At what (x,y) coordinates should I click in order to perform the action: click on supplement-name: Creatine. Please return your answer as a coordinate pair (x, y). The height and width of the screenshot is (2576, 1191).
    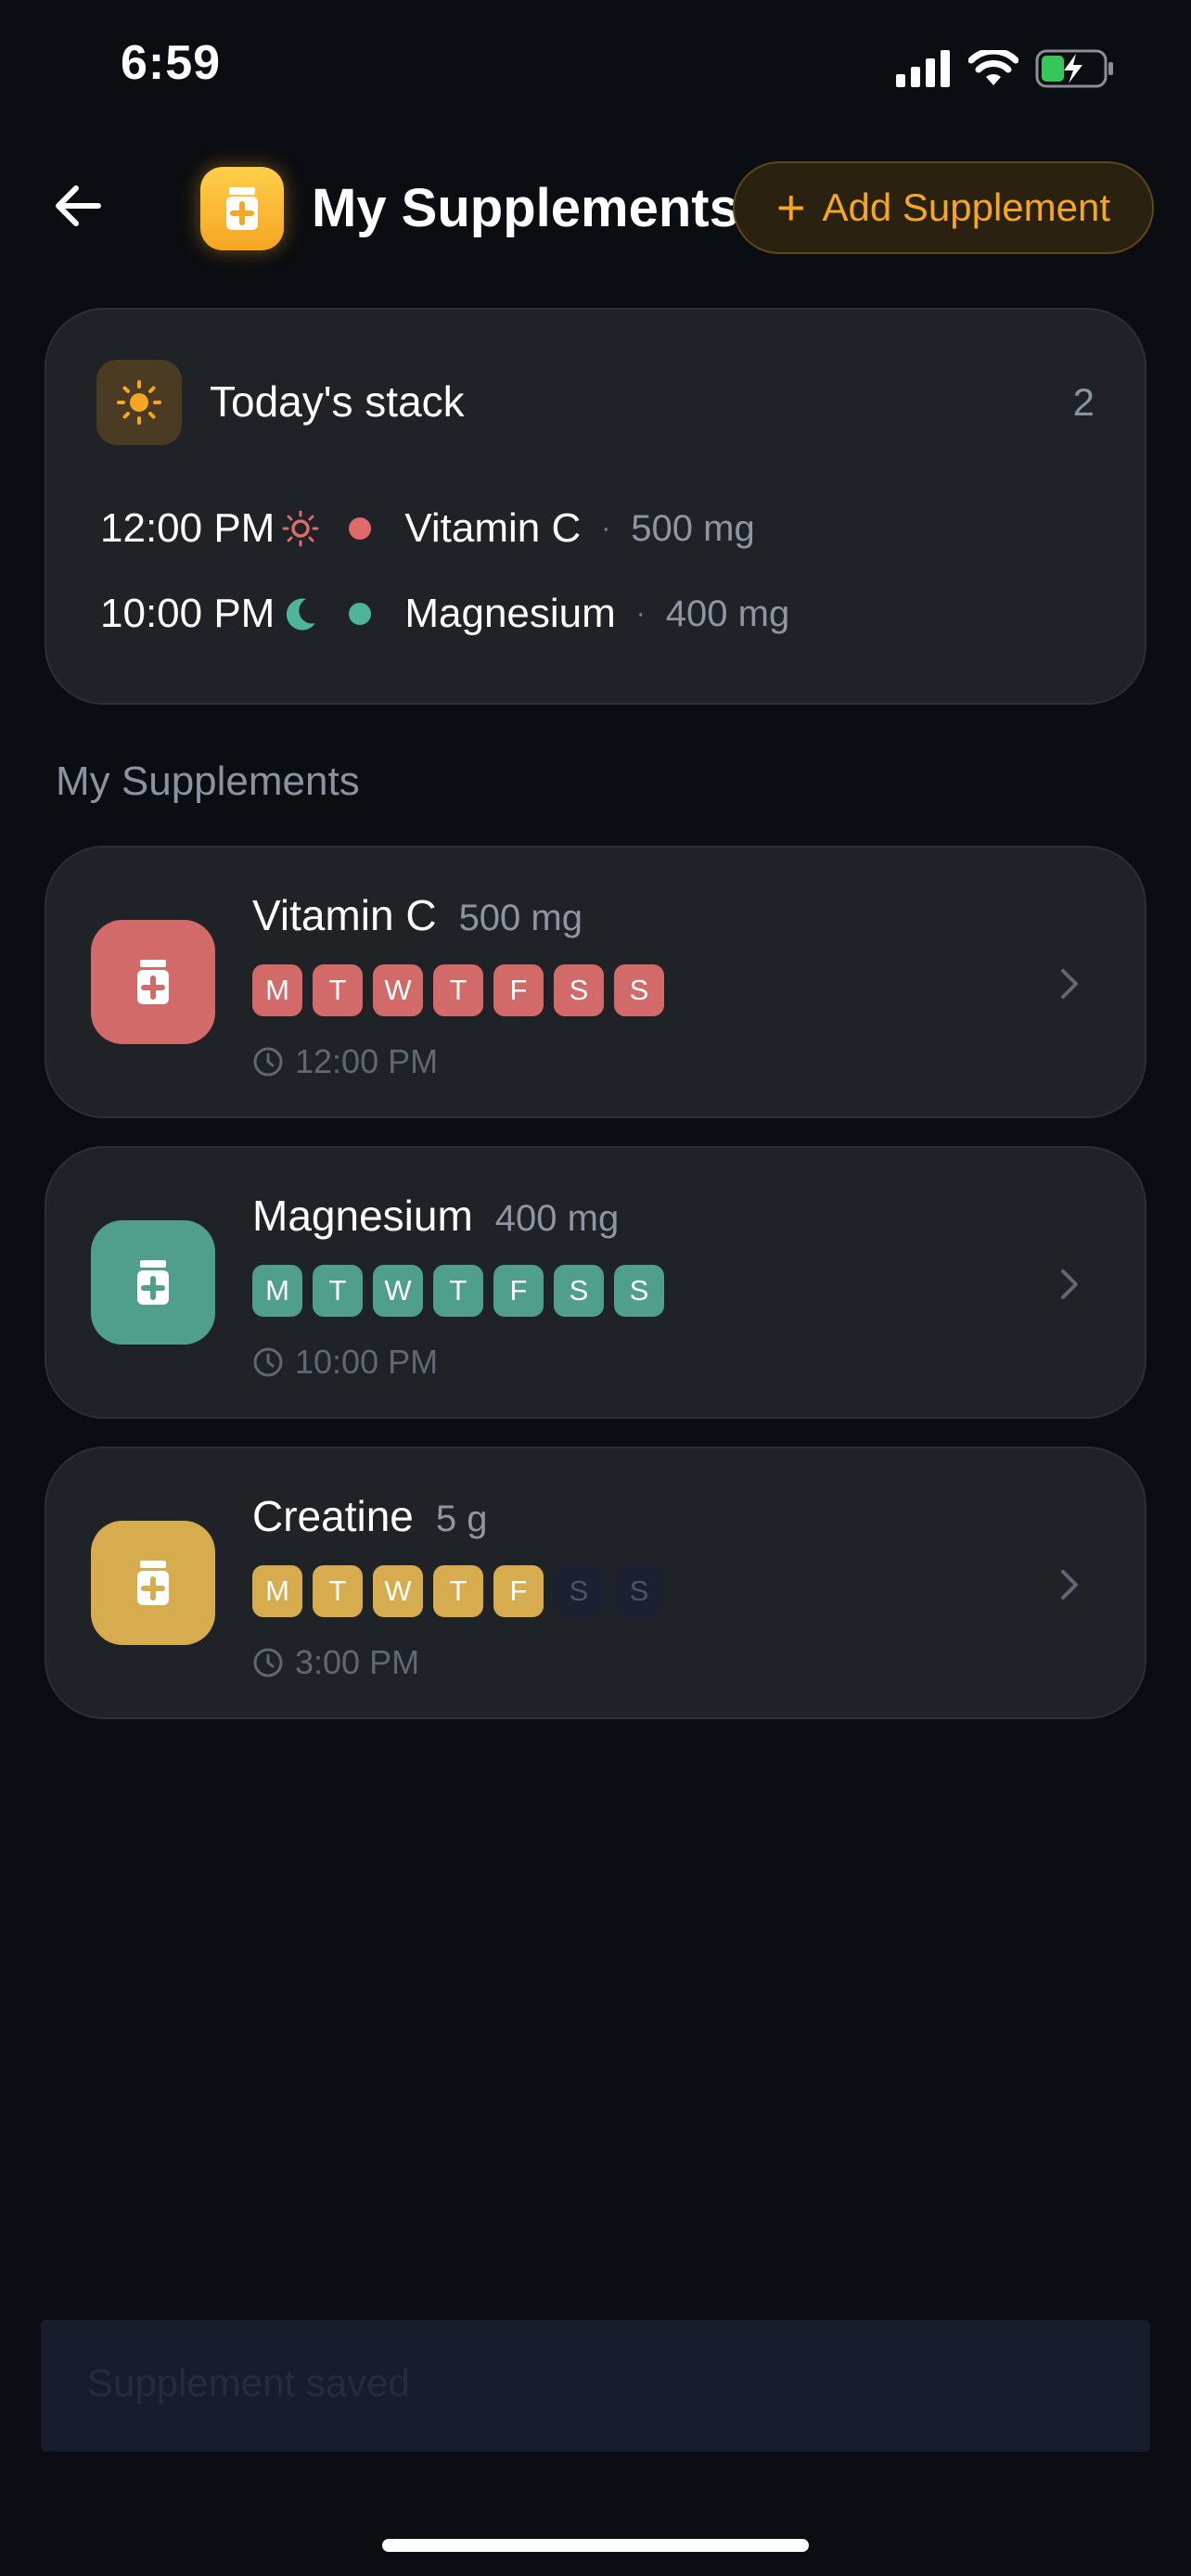
    Looking at the image, I should click on (333, 1516).